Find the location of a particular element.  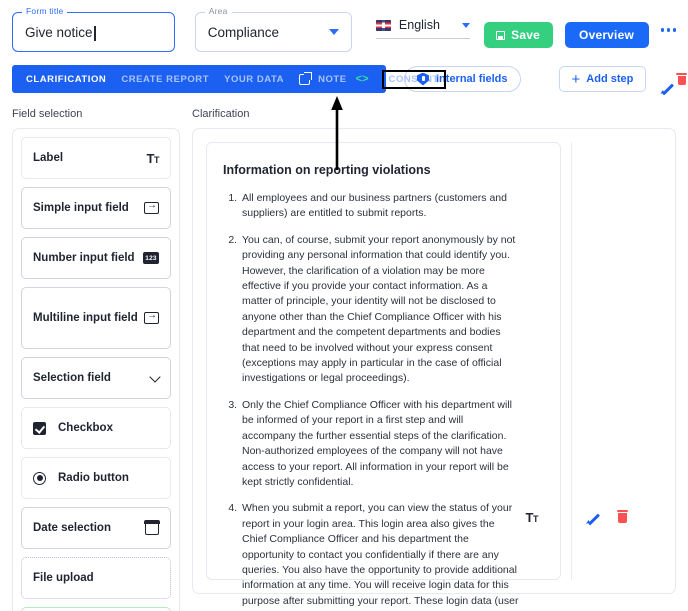

field-item-simple-input: Simple input field is located at coordinates (96, 208).